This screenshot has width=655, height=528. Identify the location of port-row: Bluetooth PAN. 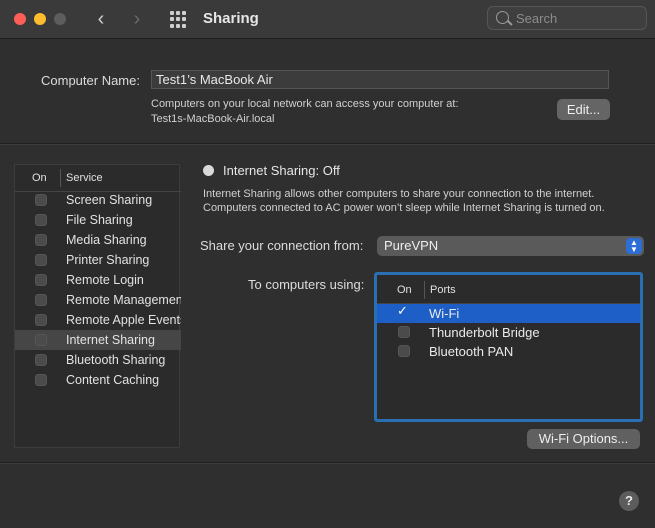
(508, 351).